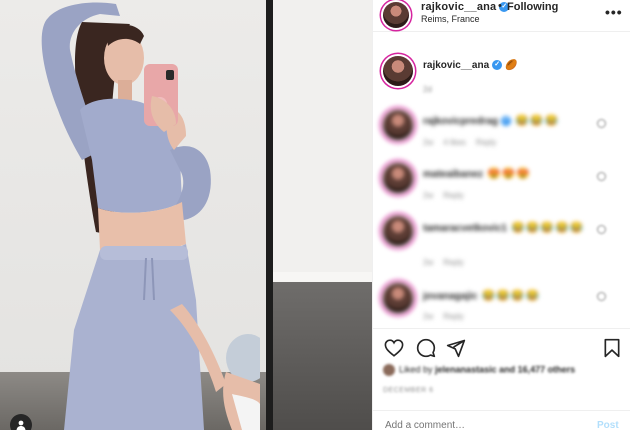  I want to click on caption-text: 🏉, so click(511, 65).